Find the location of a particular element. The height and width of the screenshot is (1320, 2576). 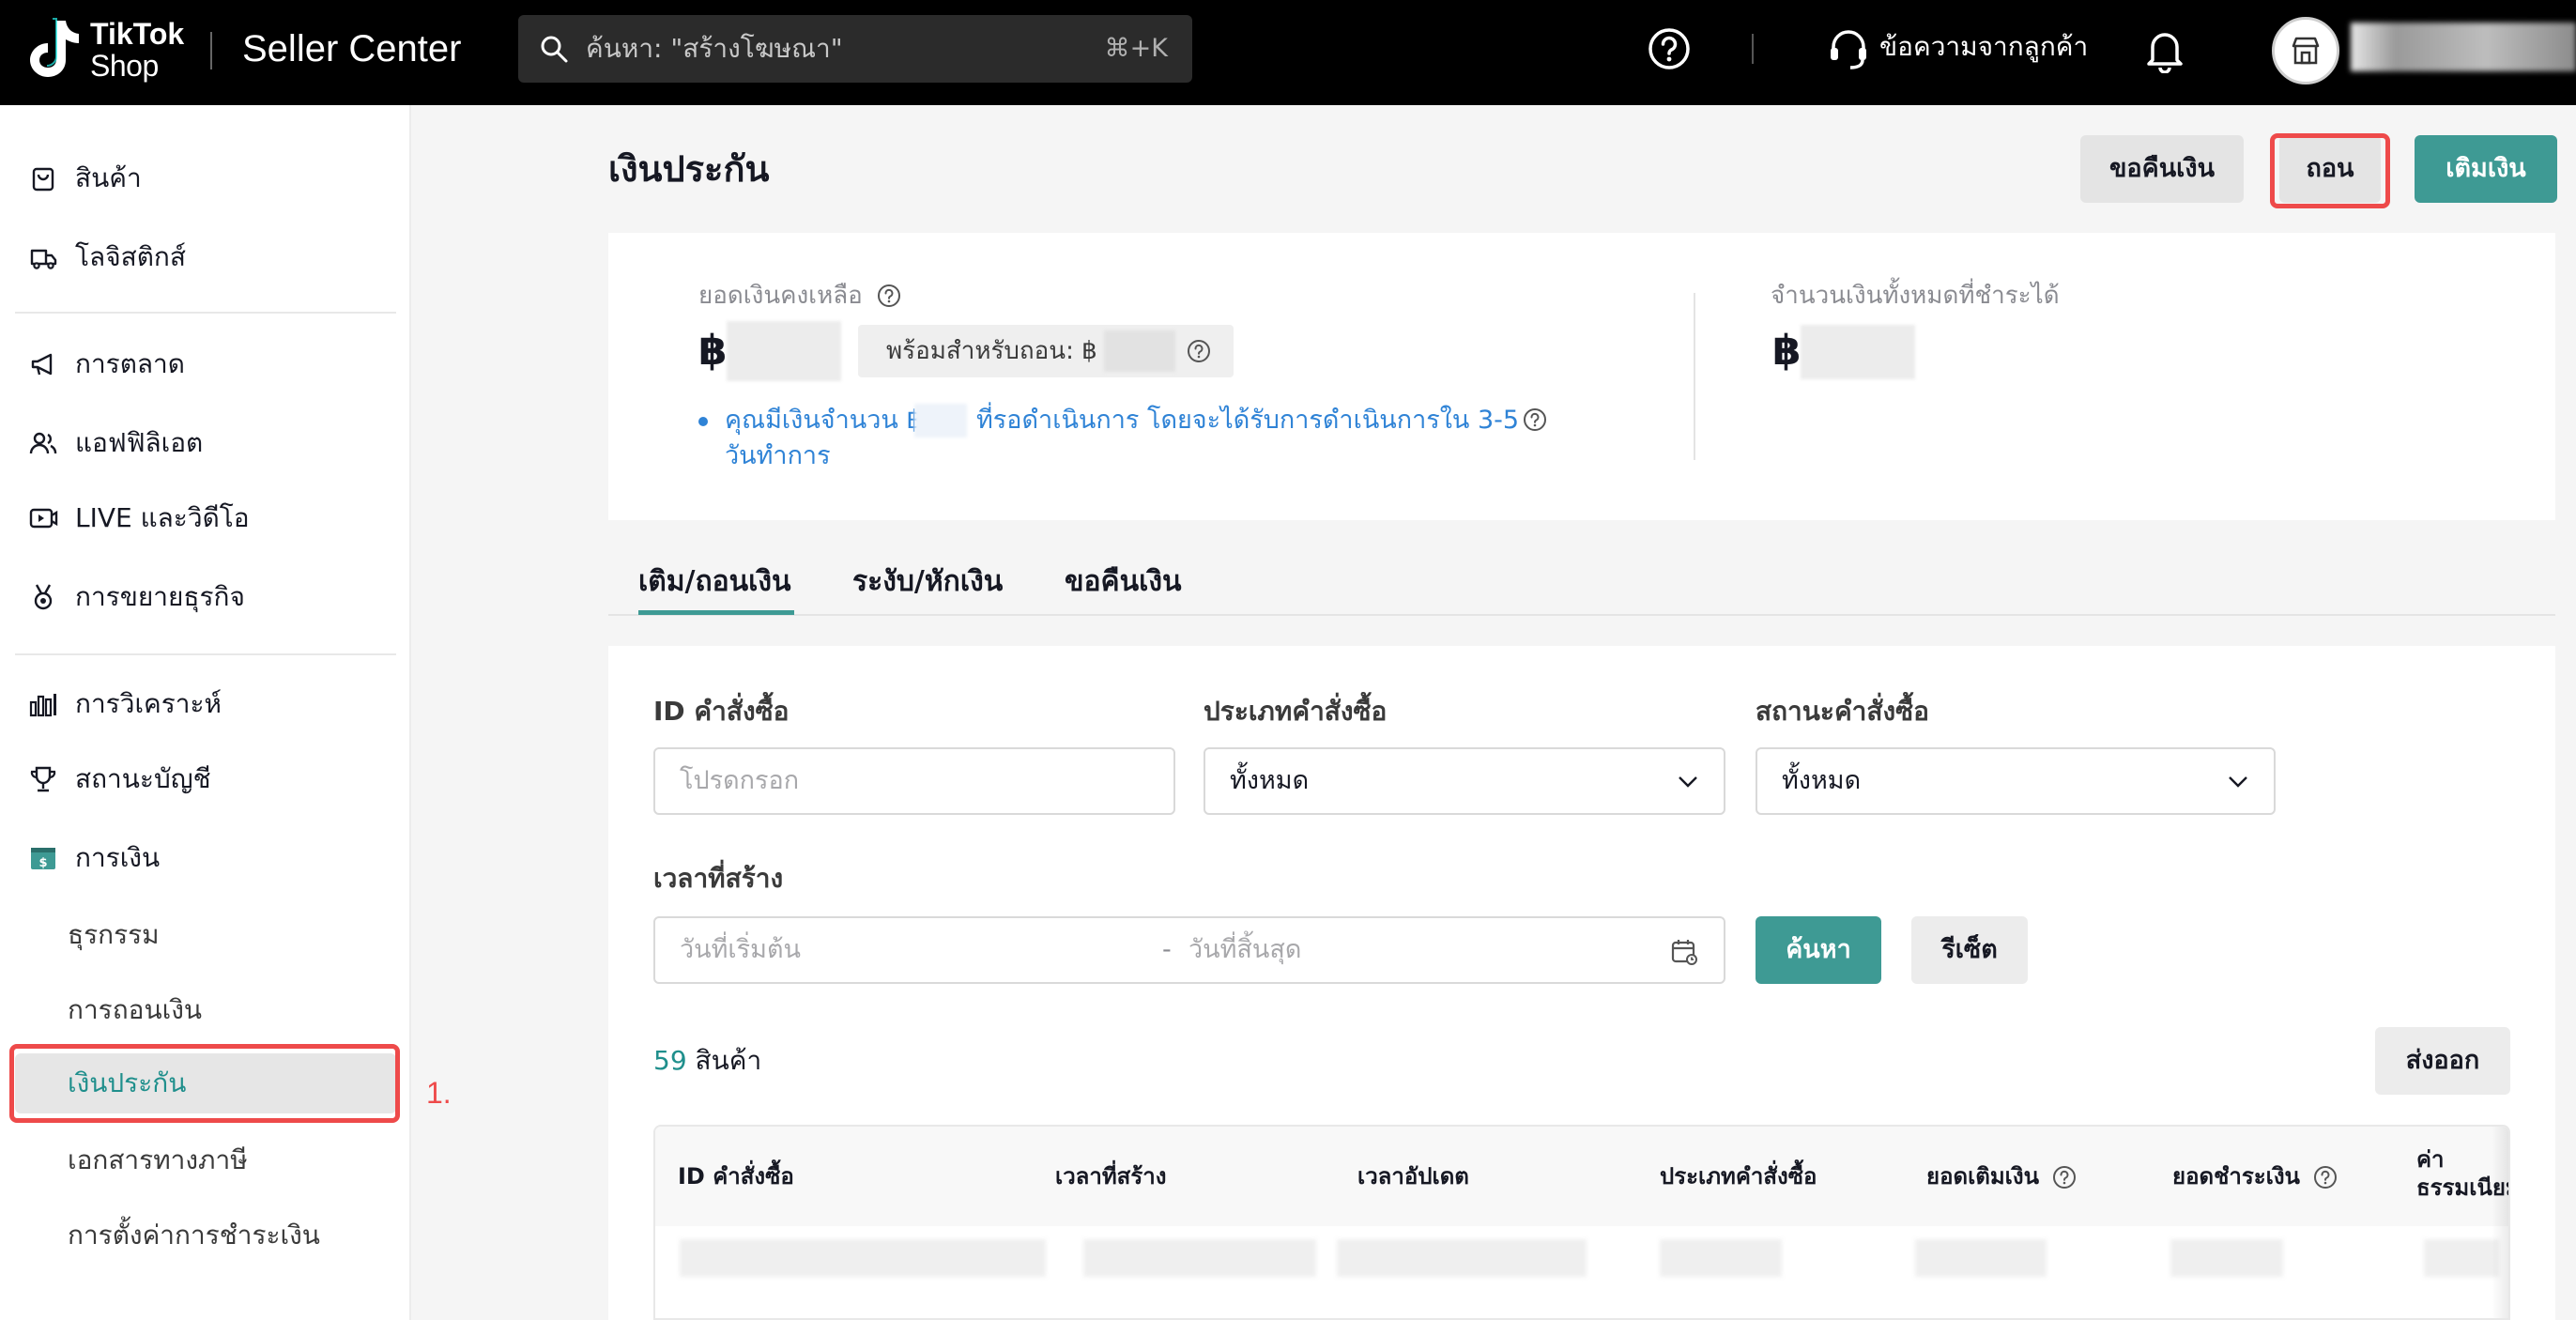

tab-hold-deduct: ระงับ/หักเงิน is located at coordinates (927, 582).